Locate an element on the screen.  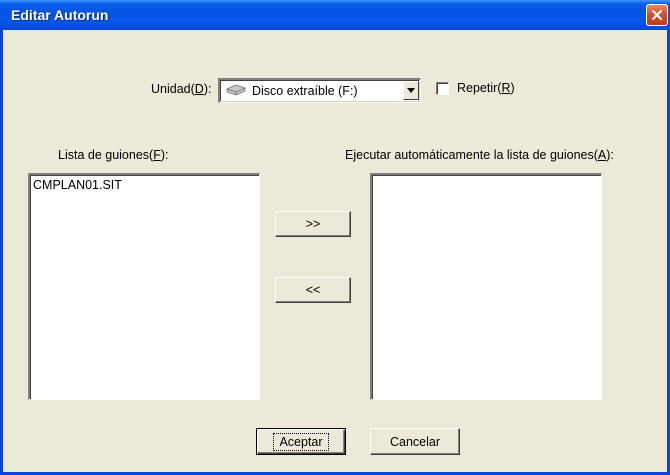
ok-button: Aceptar is located at coordinates (301, 441).